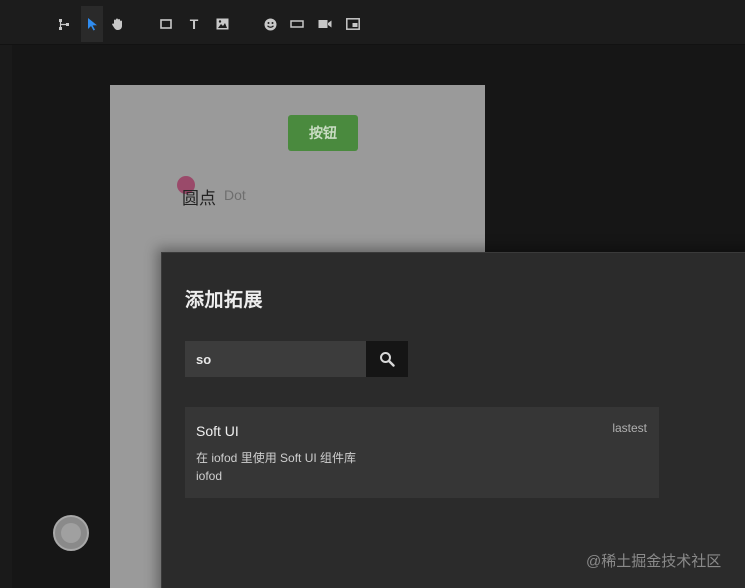  Describe the element at coordinates (275, 359) in the screenshot. I see `search-input` at that location.